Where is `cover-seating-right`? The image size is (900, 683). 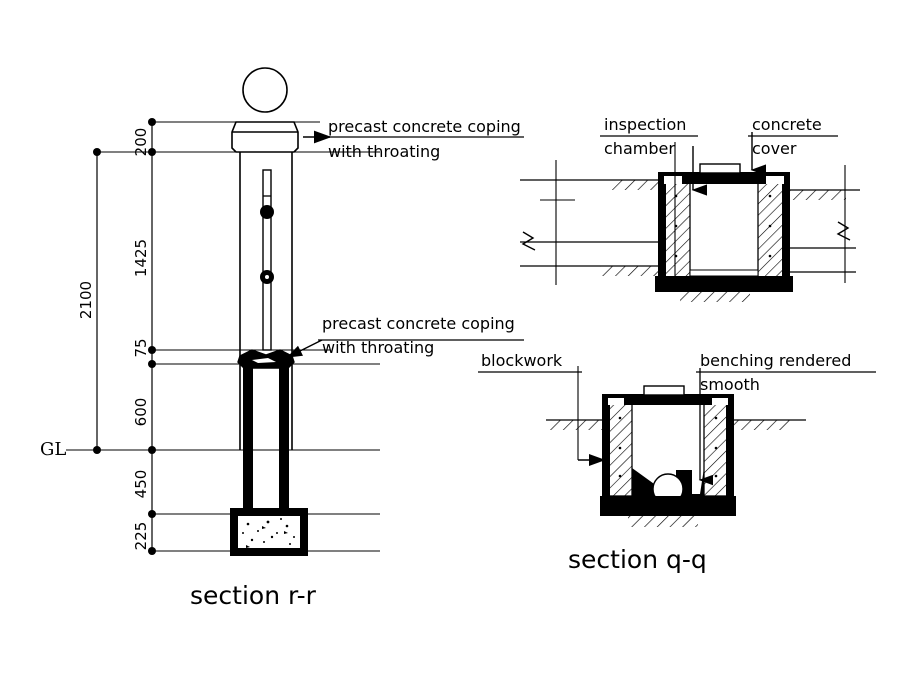 cover-seating-right is located at coordinates (775, 180).